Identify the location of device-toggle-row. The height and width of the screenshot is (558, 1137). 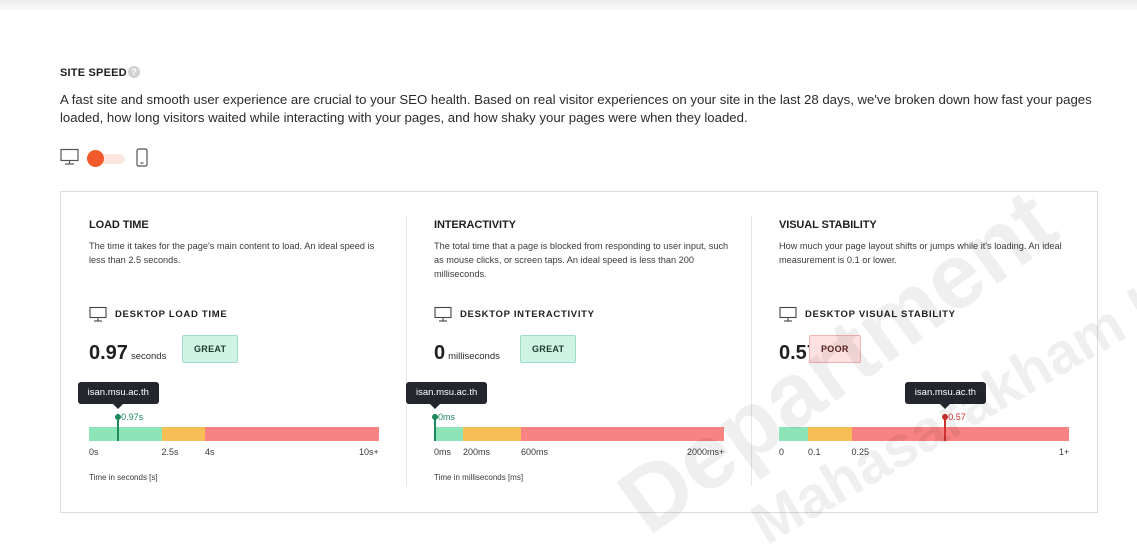
(120, 158).